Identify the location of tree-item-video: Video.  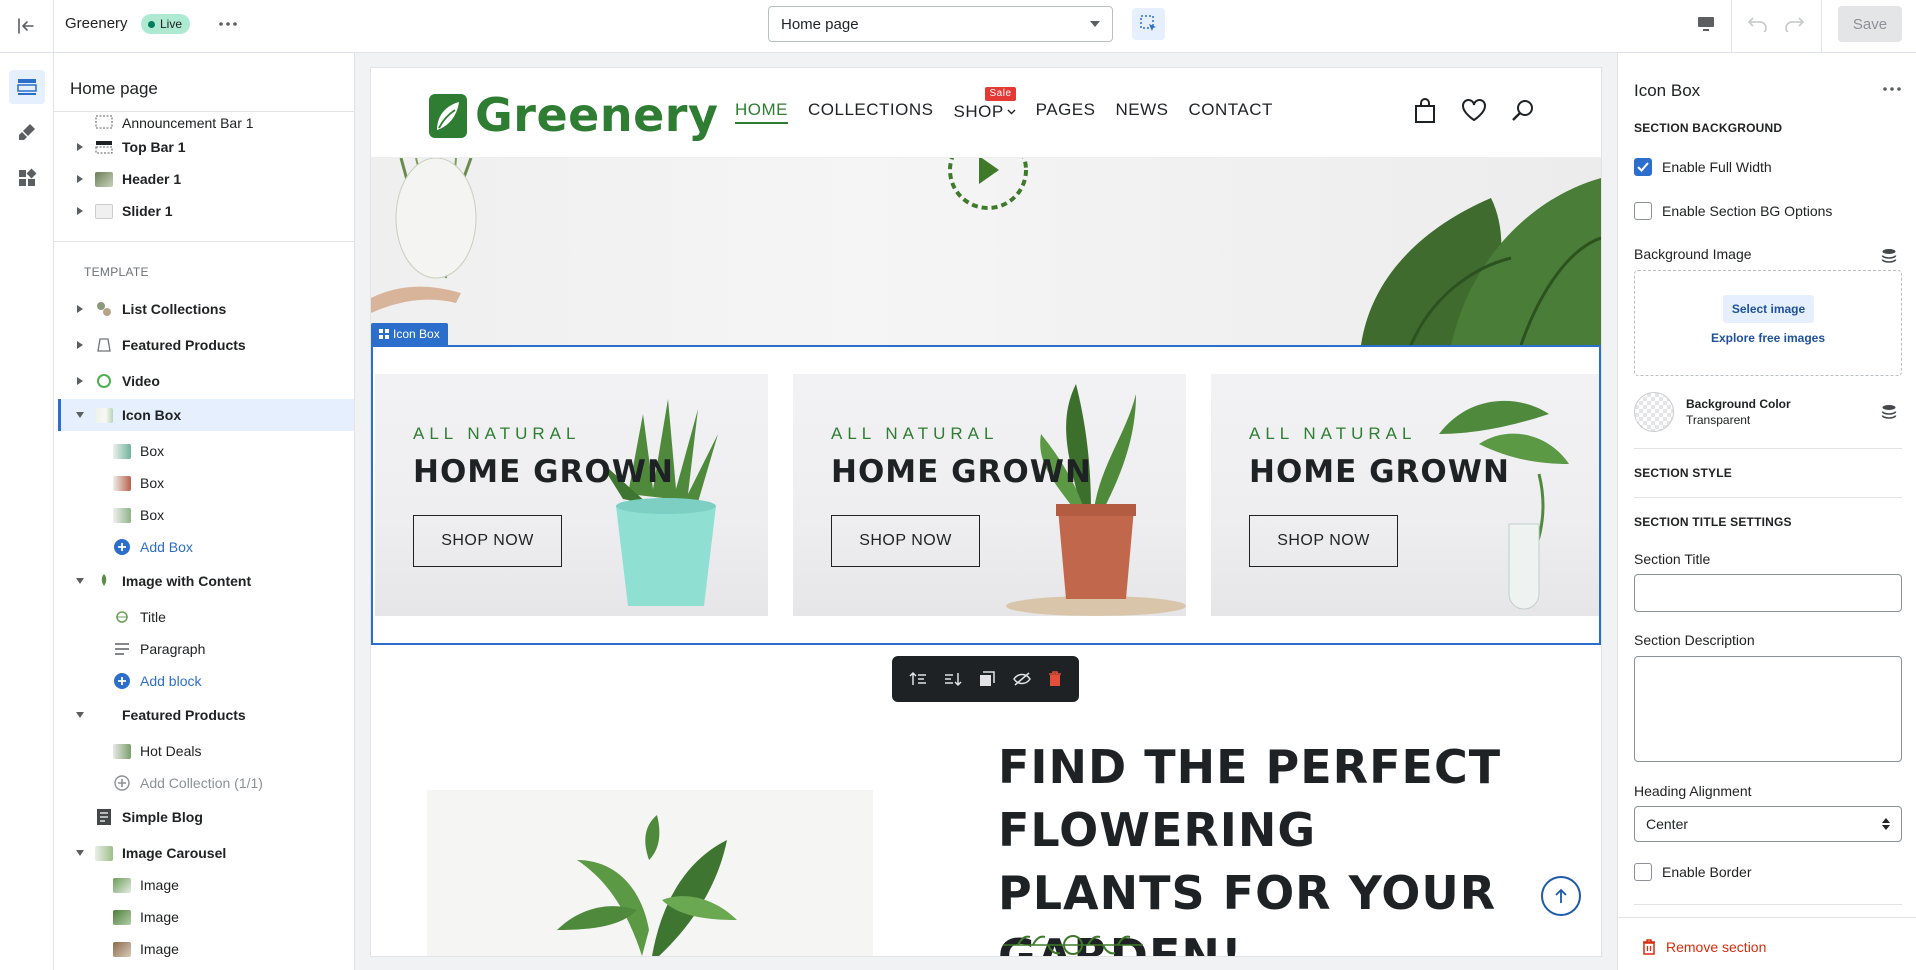
(206, 381).